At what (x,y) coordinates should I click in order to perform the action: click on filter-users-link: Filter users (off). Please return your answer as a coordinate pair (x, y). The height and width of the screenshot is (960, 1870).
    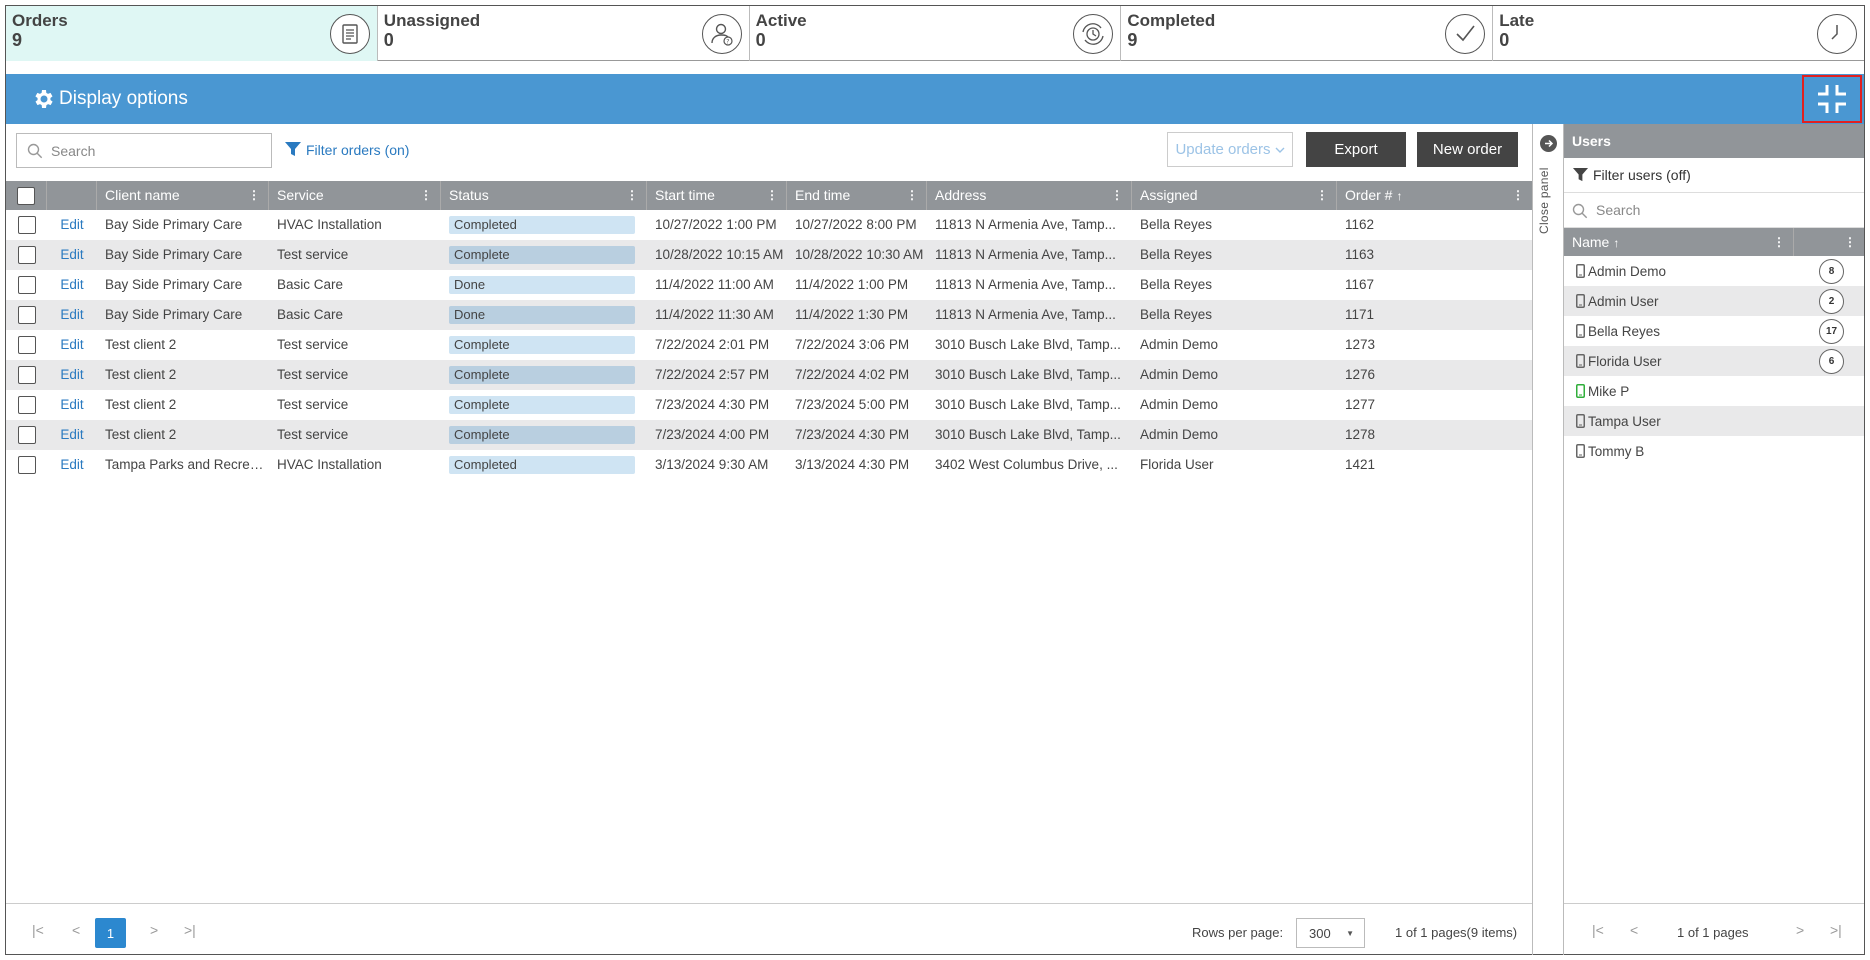
    Looking at the image, I should click on (1714, 175).